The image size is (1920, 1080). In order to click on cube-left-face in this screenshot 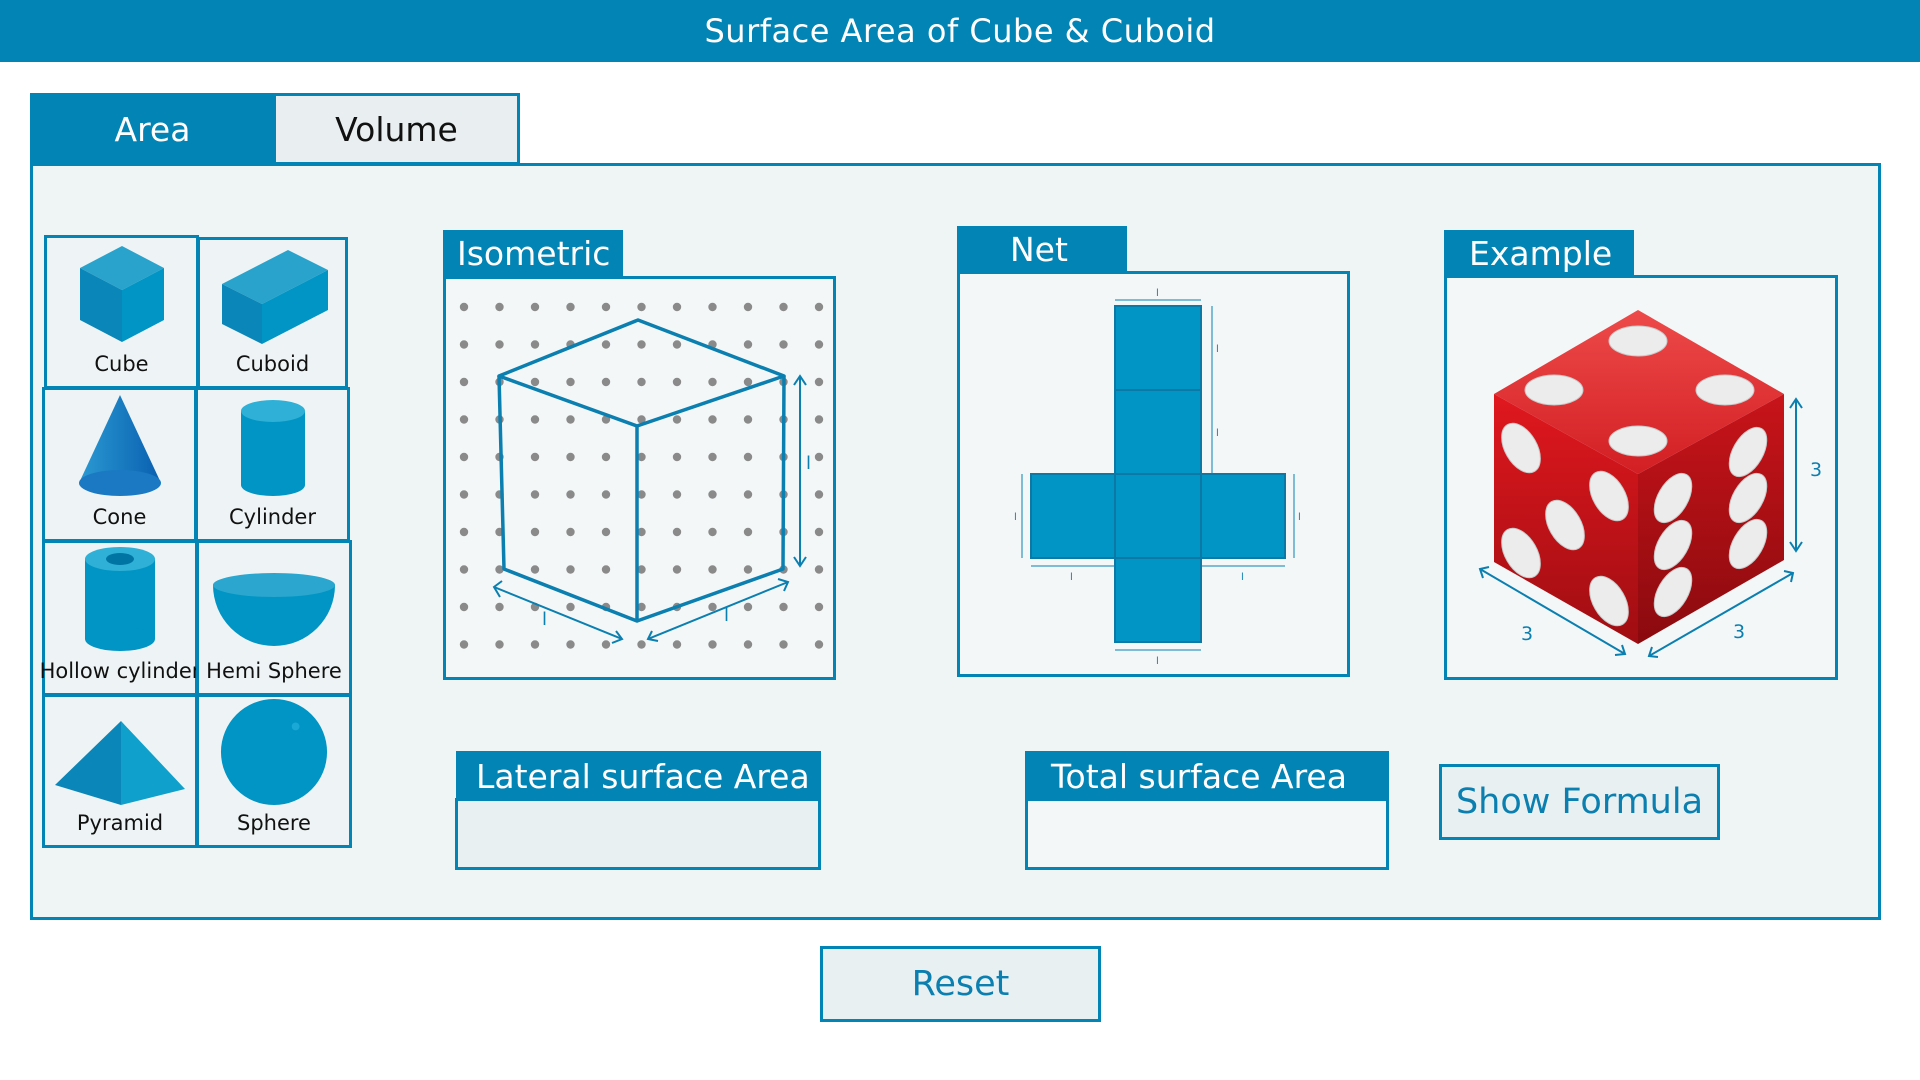, I will do `click(568, 499)`.